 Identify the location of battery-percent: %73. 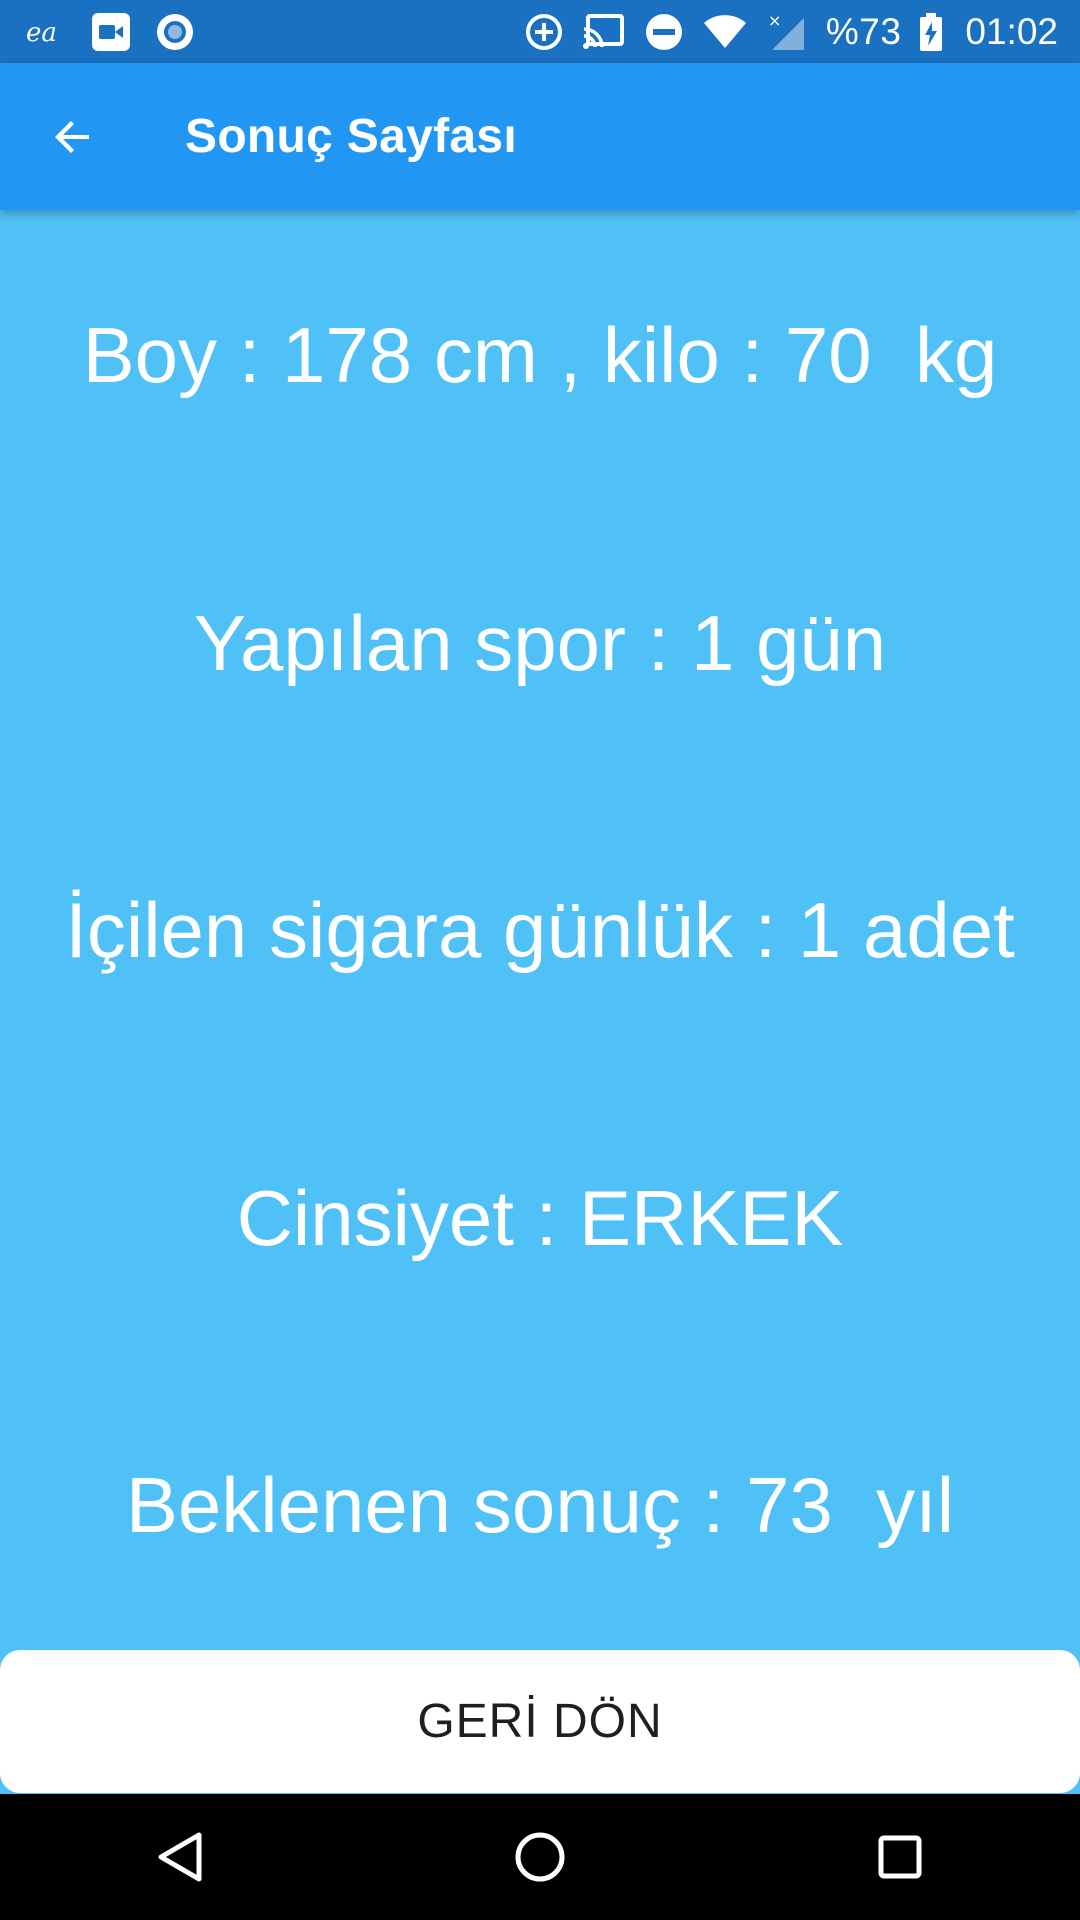
(863, 31).